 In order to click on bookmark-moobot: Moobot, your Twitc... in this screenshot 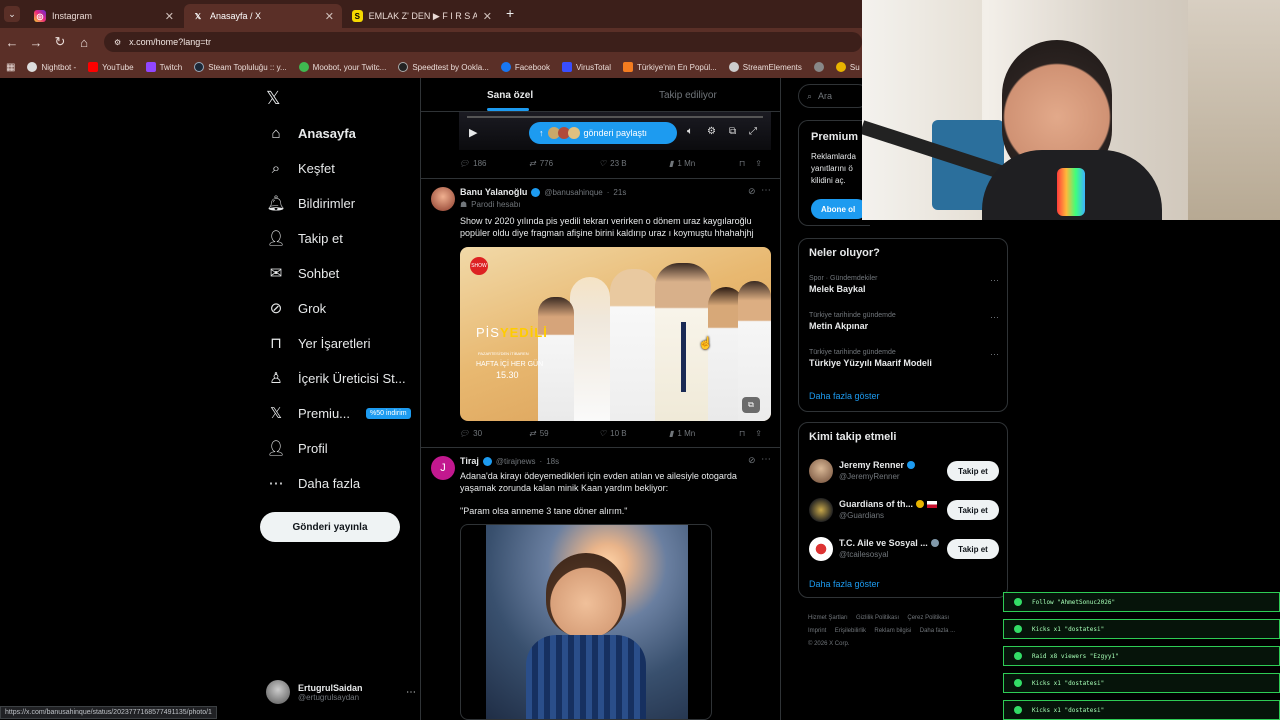, I will do `click(342, 67)`.